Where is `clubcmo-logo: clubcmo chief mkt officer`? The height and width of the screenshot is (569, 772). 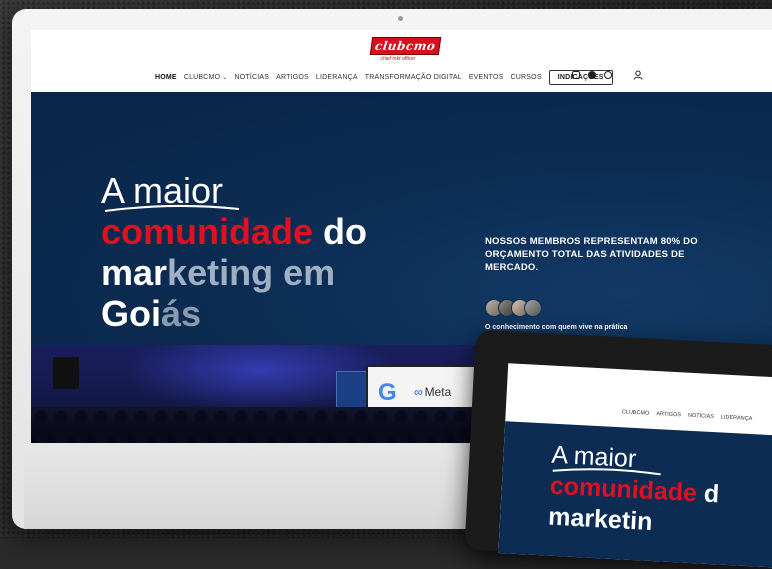 clubcmo-logo: clubcmo chief mkt officer is located at coordinates (405, 49).